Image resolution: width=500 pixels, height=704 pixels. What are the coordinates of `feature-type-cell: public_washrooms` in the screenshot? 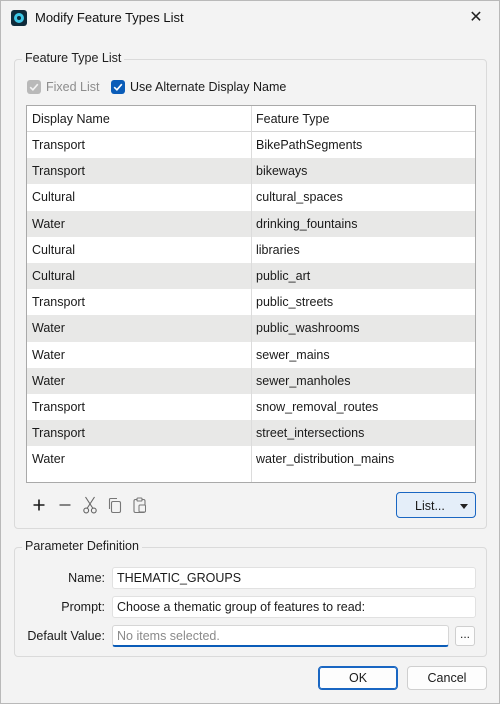 It's located at (308, 328).